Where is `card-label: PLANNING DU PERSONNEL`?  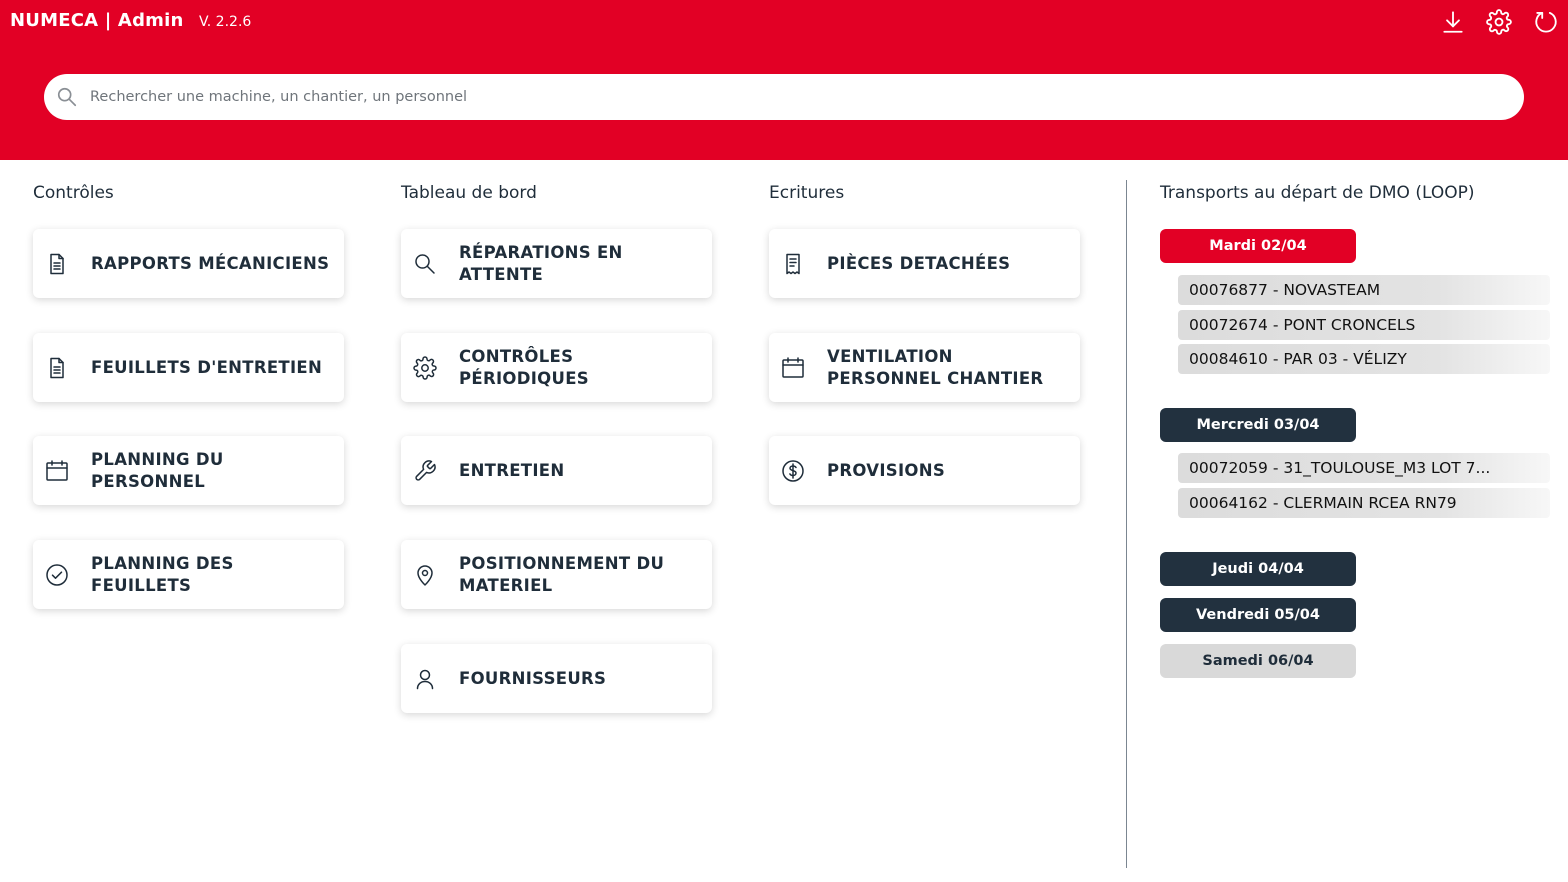 card-label: PLANNING DU PERSONNEL is located at coordinates (157, 470).